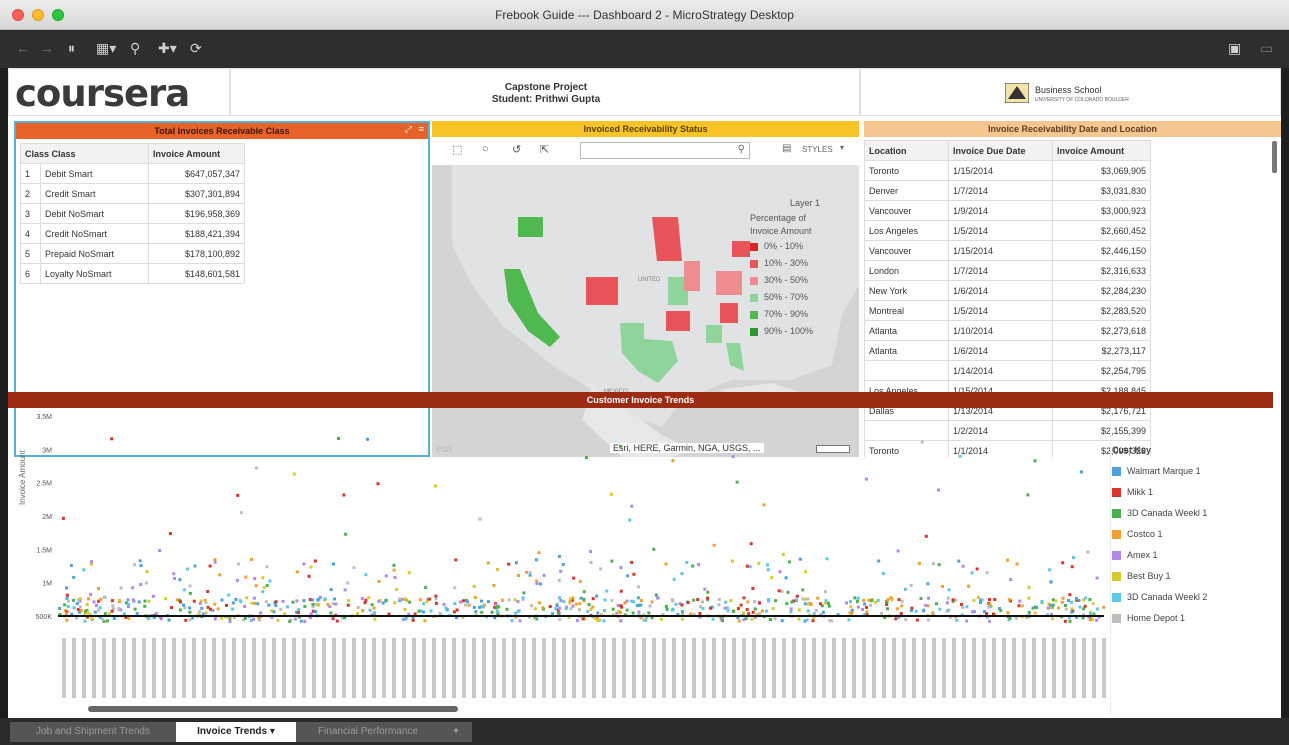 The image size is (1289, 745). I want to click on chevron-down-icon: ▾, so click(842, 147).